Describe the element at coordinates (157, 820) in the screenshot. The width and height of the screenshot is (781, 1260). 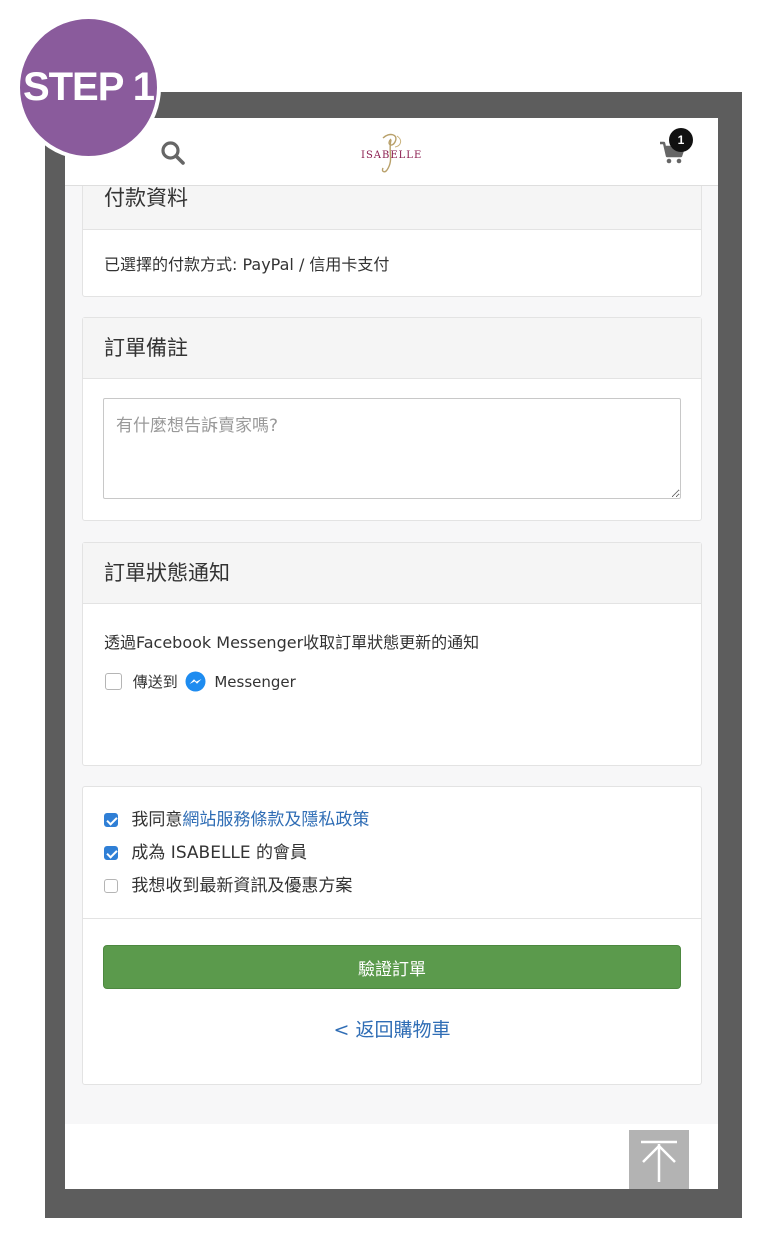
I see `agree-prefix-label: 我同意` at that location.